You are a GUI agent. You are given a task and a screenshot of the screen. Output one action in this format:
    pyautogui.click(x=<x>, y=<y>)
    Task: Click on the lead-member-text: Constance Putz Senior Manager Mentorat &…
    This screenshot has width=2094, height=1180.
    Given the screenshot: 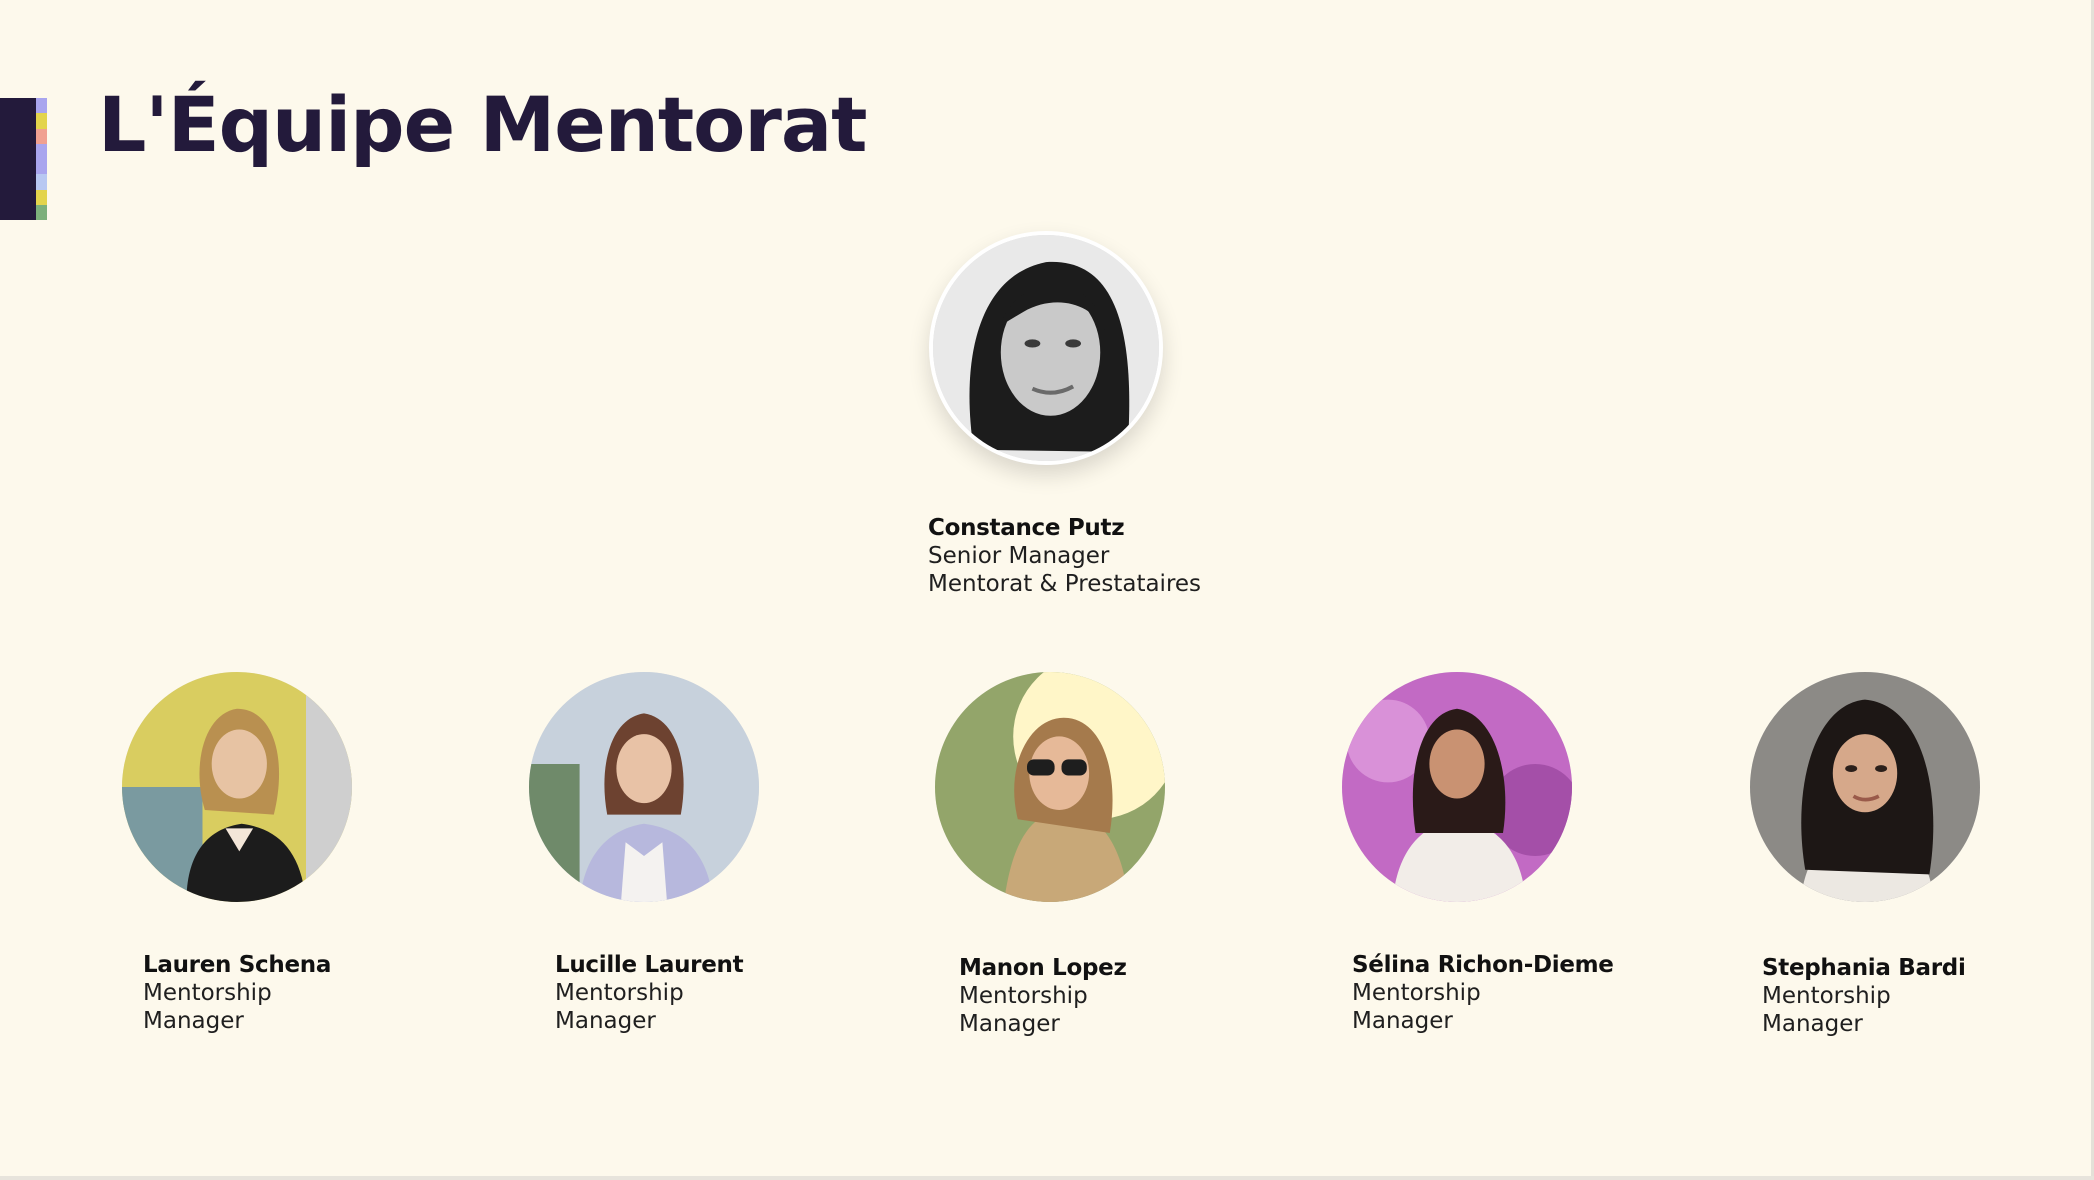 What is the action you would take?
    pyautogui.click(x=1064, y=556)
    